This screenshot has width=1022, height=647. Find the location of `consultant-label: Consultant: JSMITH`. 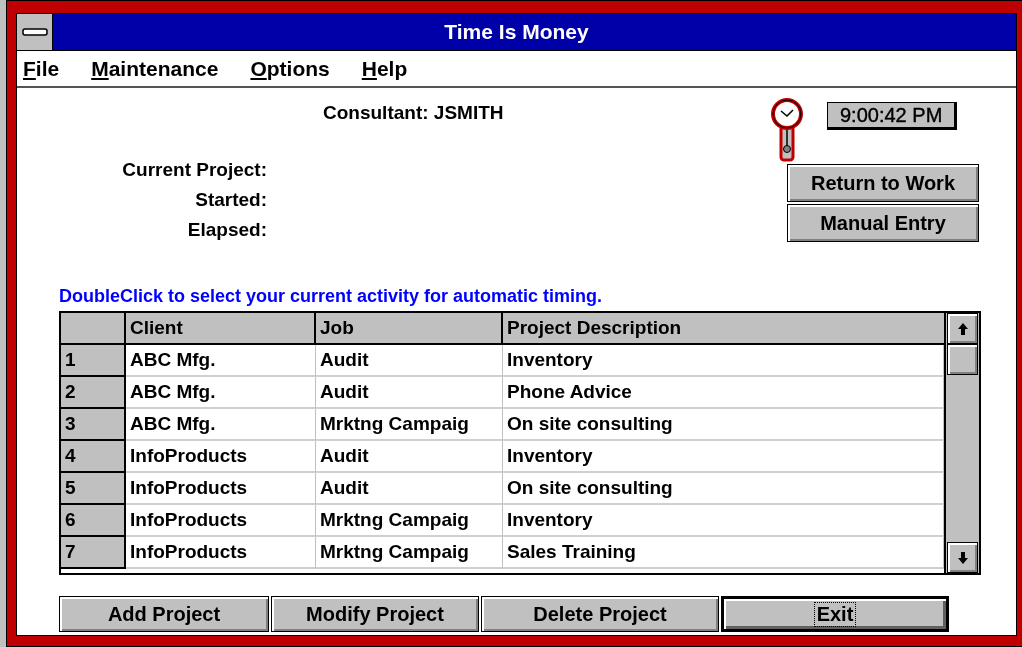

consultant-label: Consultant: JSMITH is located at coordinates (413, 112).